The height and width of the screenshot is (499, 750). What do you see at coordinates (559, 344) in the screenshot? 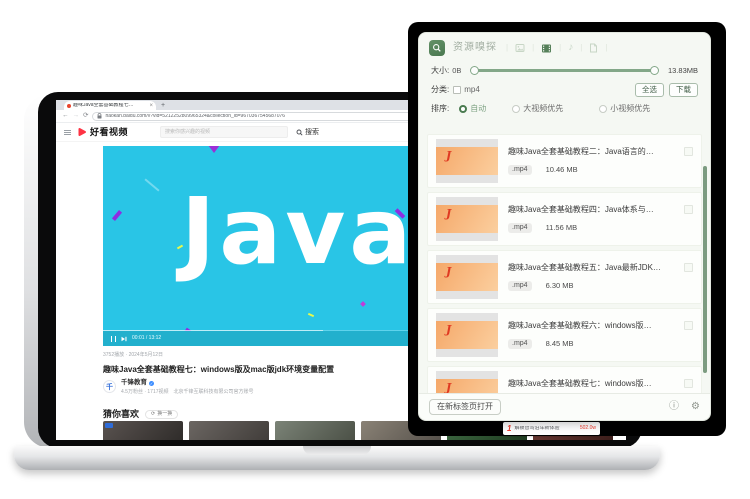
I see `file-size: 8.45 MB` at bounding box center [559, 344].